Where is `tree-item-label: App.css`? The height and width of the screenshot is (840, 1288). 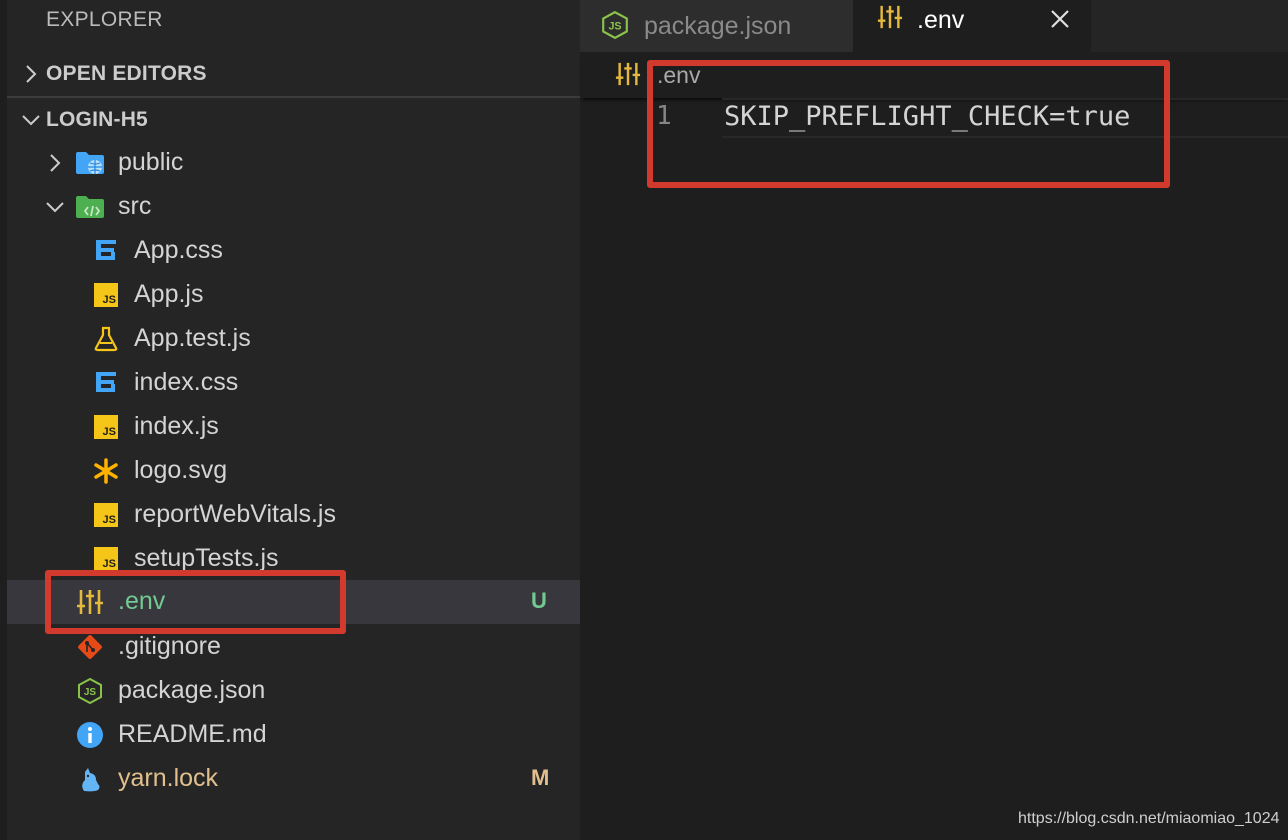 tree-item-label: App.css is located at coordinates (178, 250).